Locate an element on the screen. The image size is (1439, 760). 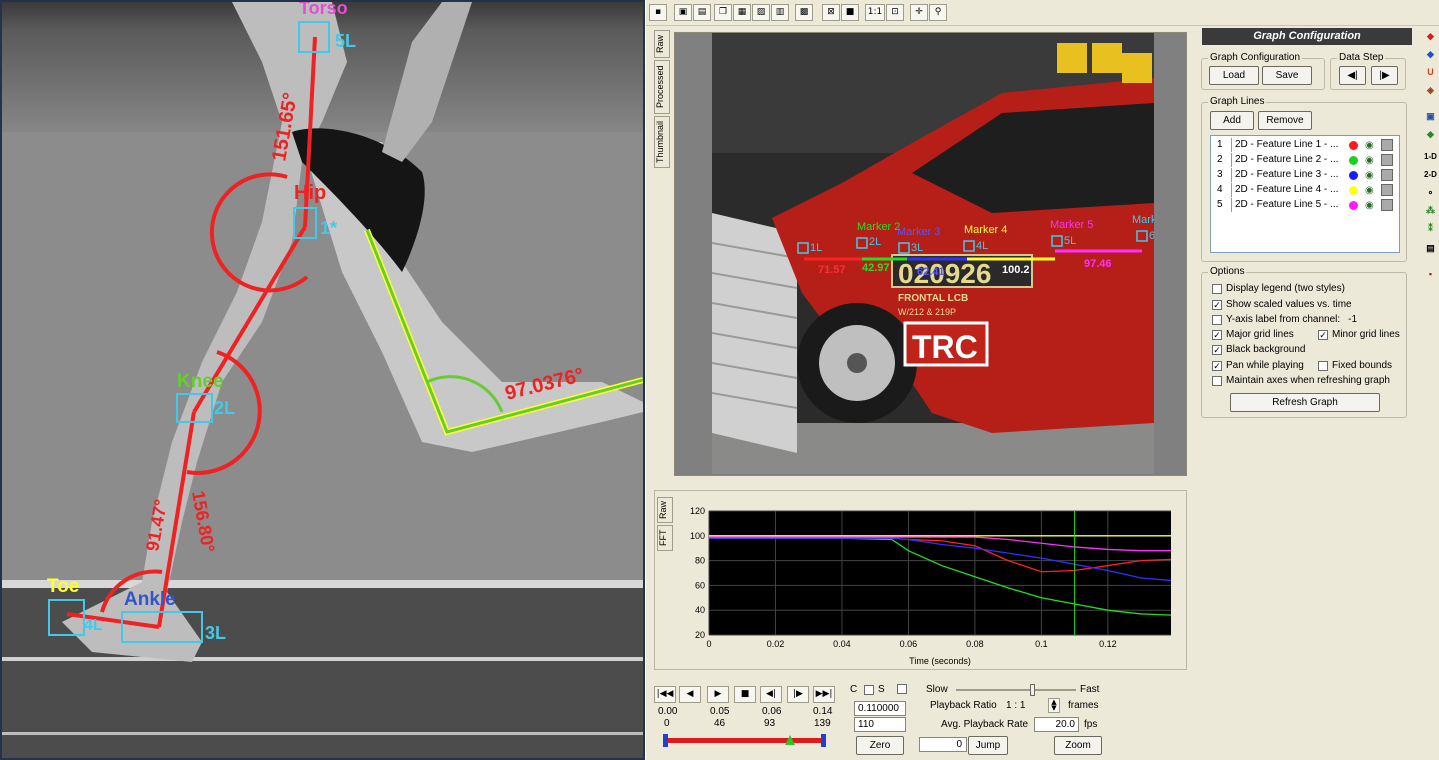
tab-processed: Processed is located at coordinates (662, 87).